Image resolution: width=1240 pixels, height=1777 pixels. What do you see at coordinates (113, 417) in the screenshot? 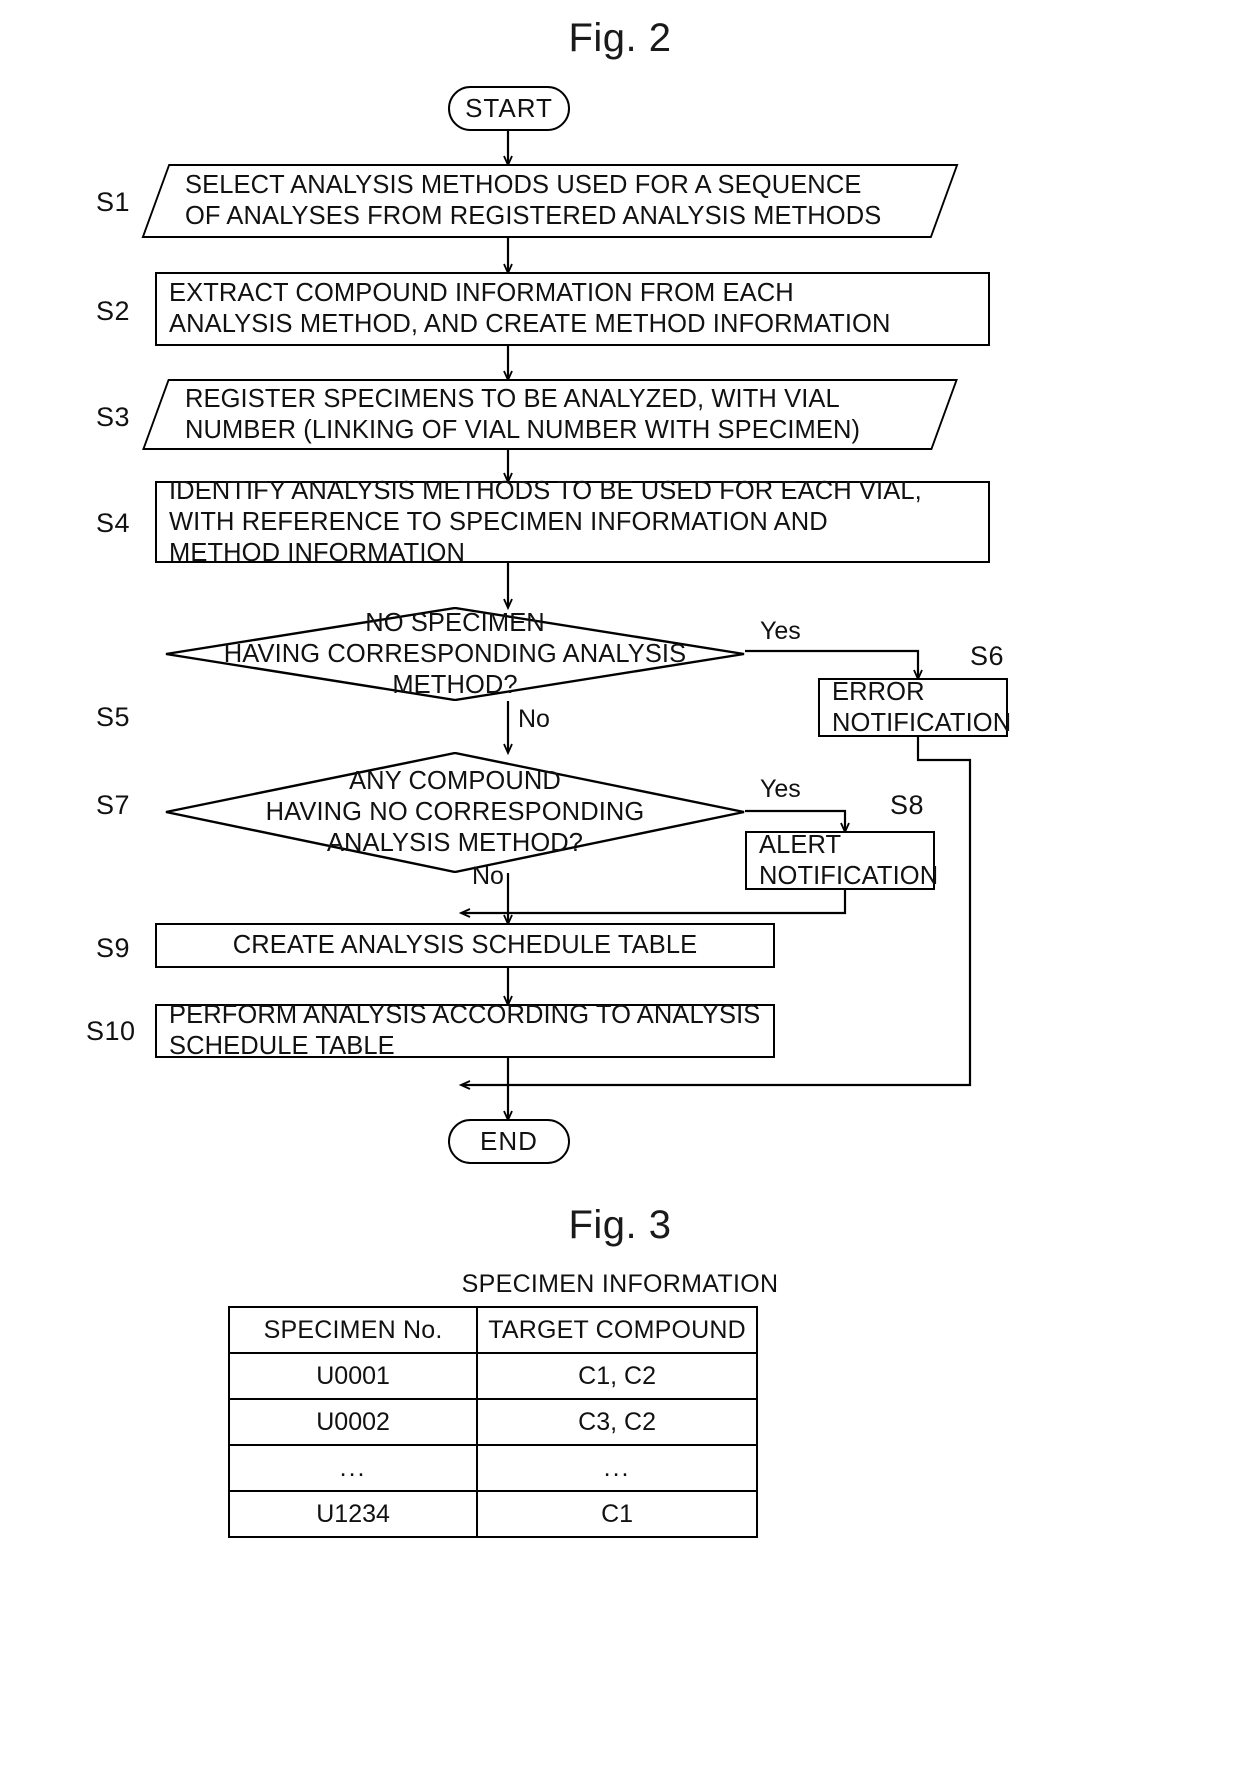
I see `step-ref-s3: S3` at bounding box center [113, 417].